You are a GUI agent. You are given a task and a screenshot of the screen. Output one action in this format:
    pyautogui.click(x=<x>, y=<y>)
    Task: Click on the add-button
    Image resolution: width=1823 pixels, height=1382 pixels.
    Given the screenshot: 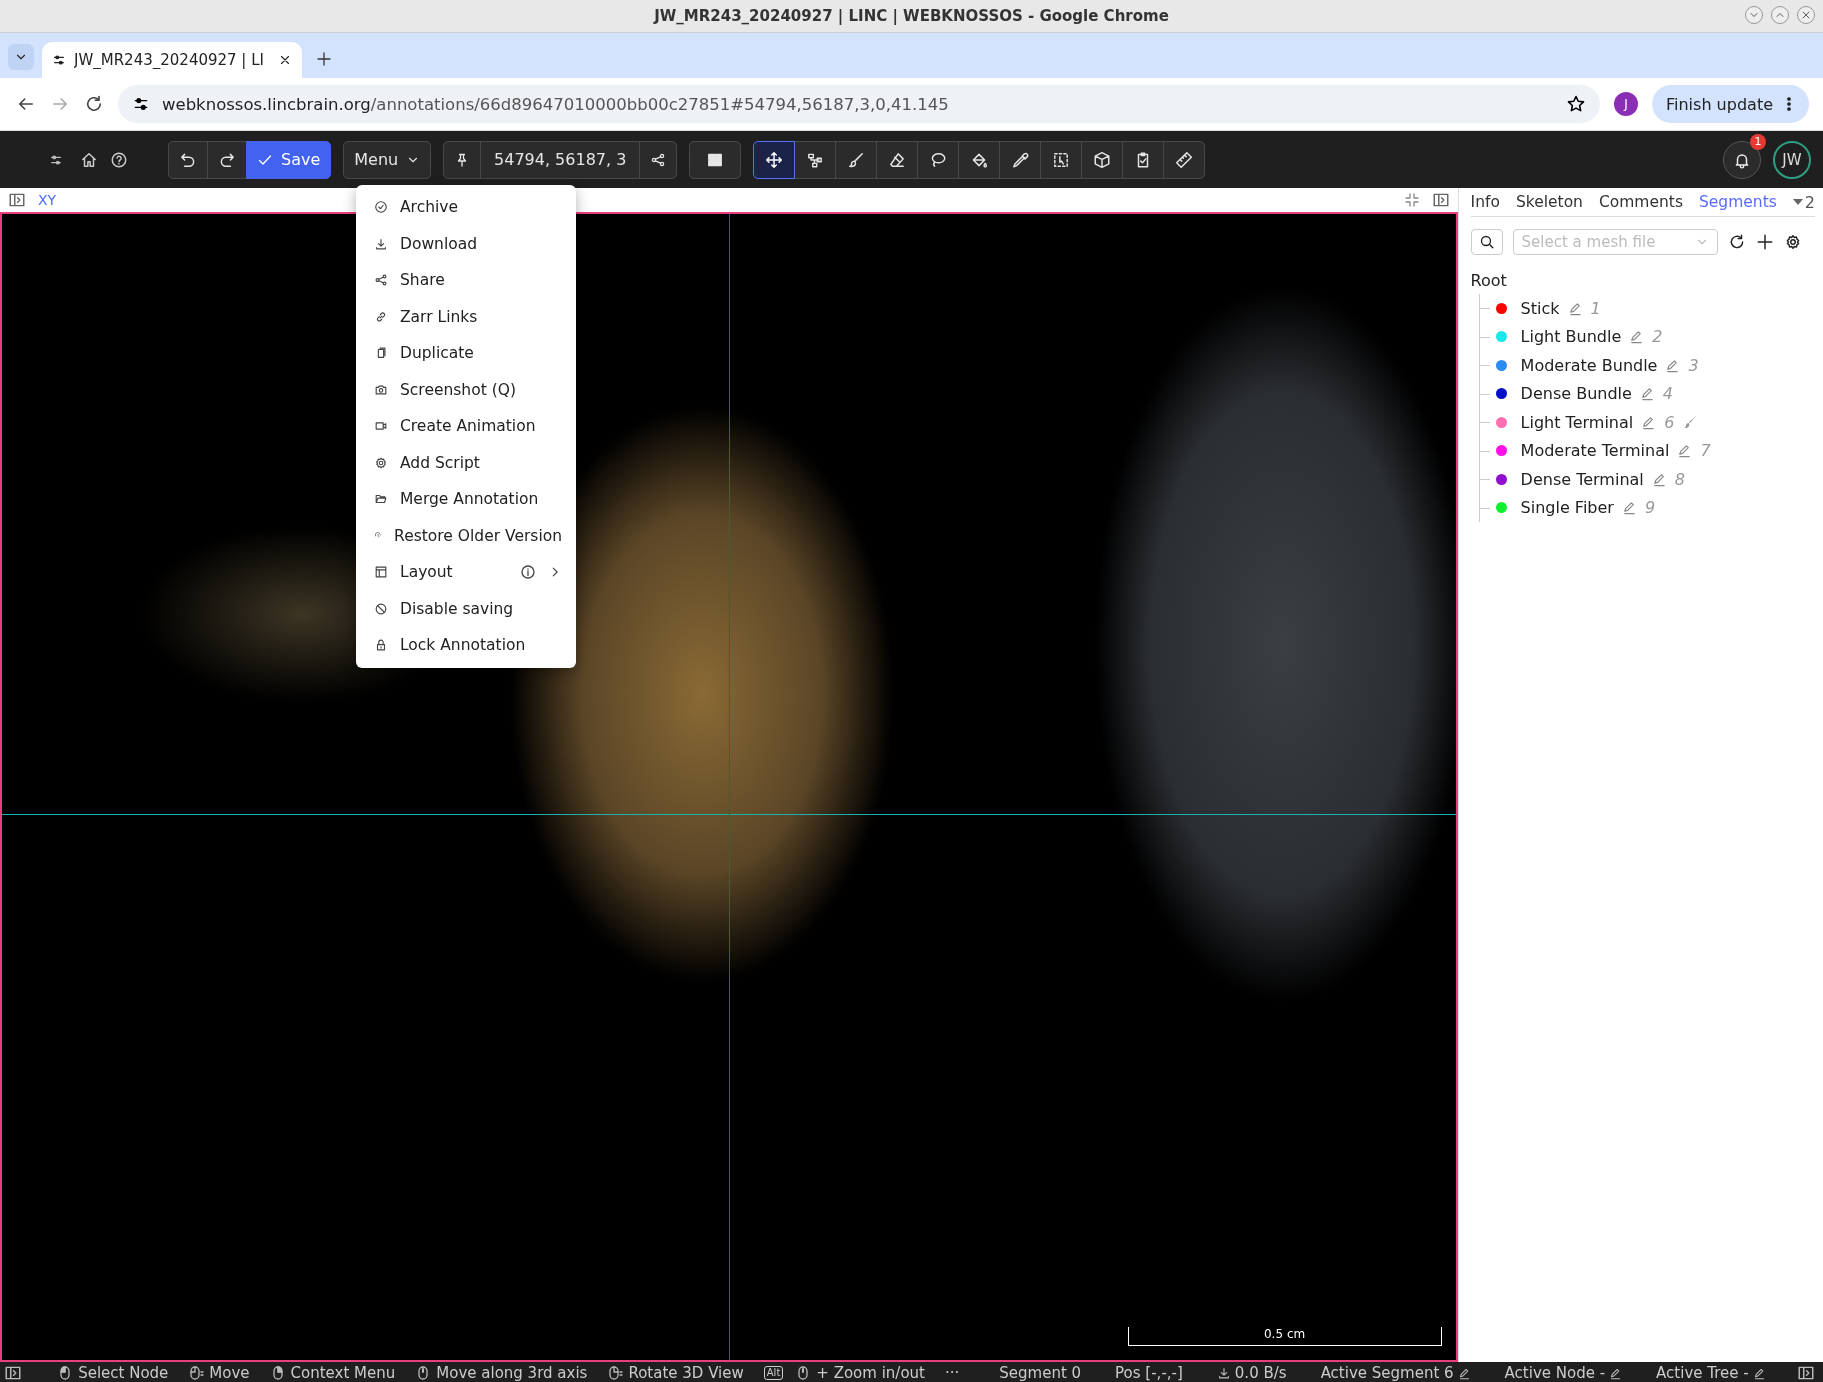 What is the action you would take?
    pyautogui.click(x=1764, y=242)
    